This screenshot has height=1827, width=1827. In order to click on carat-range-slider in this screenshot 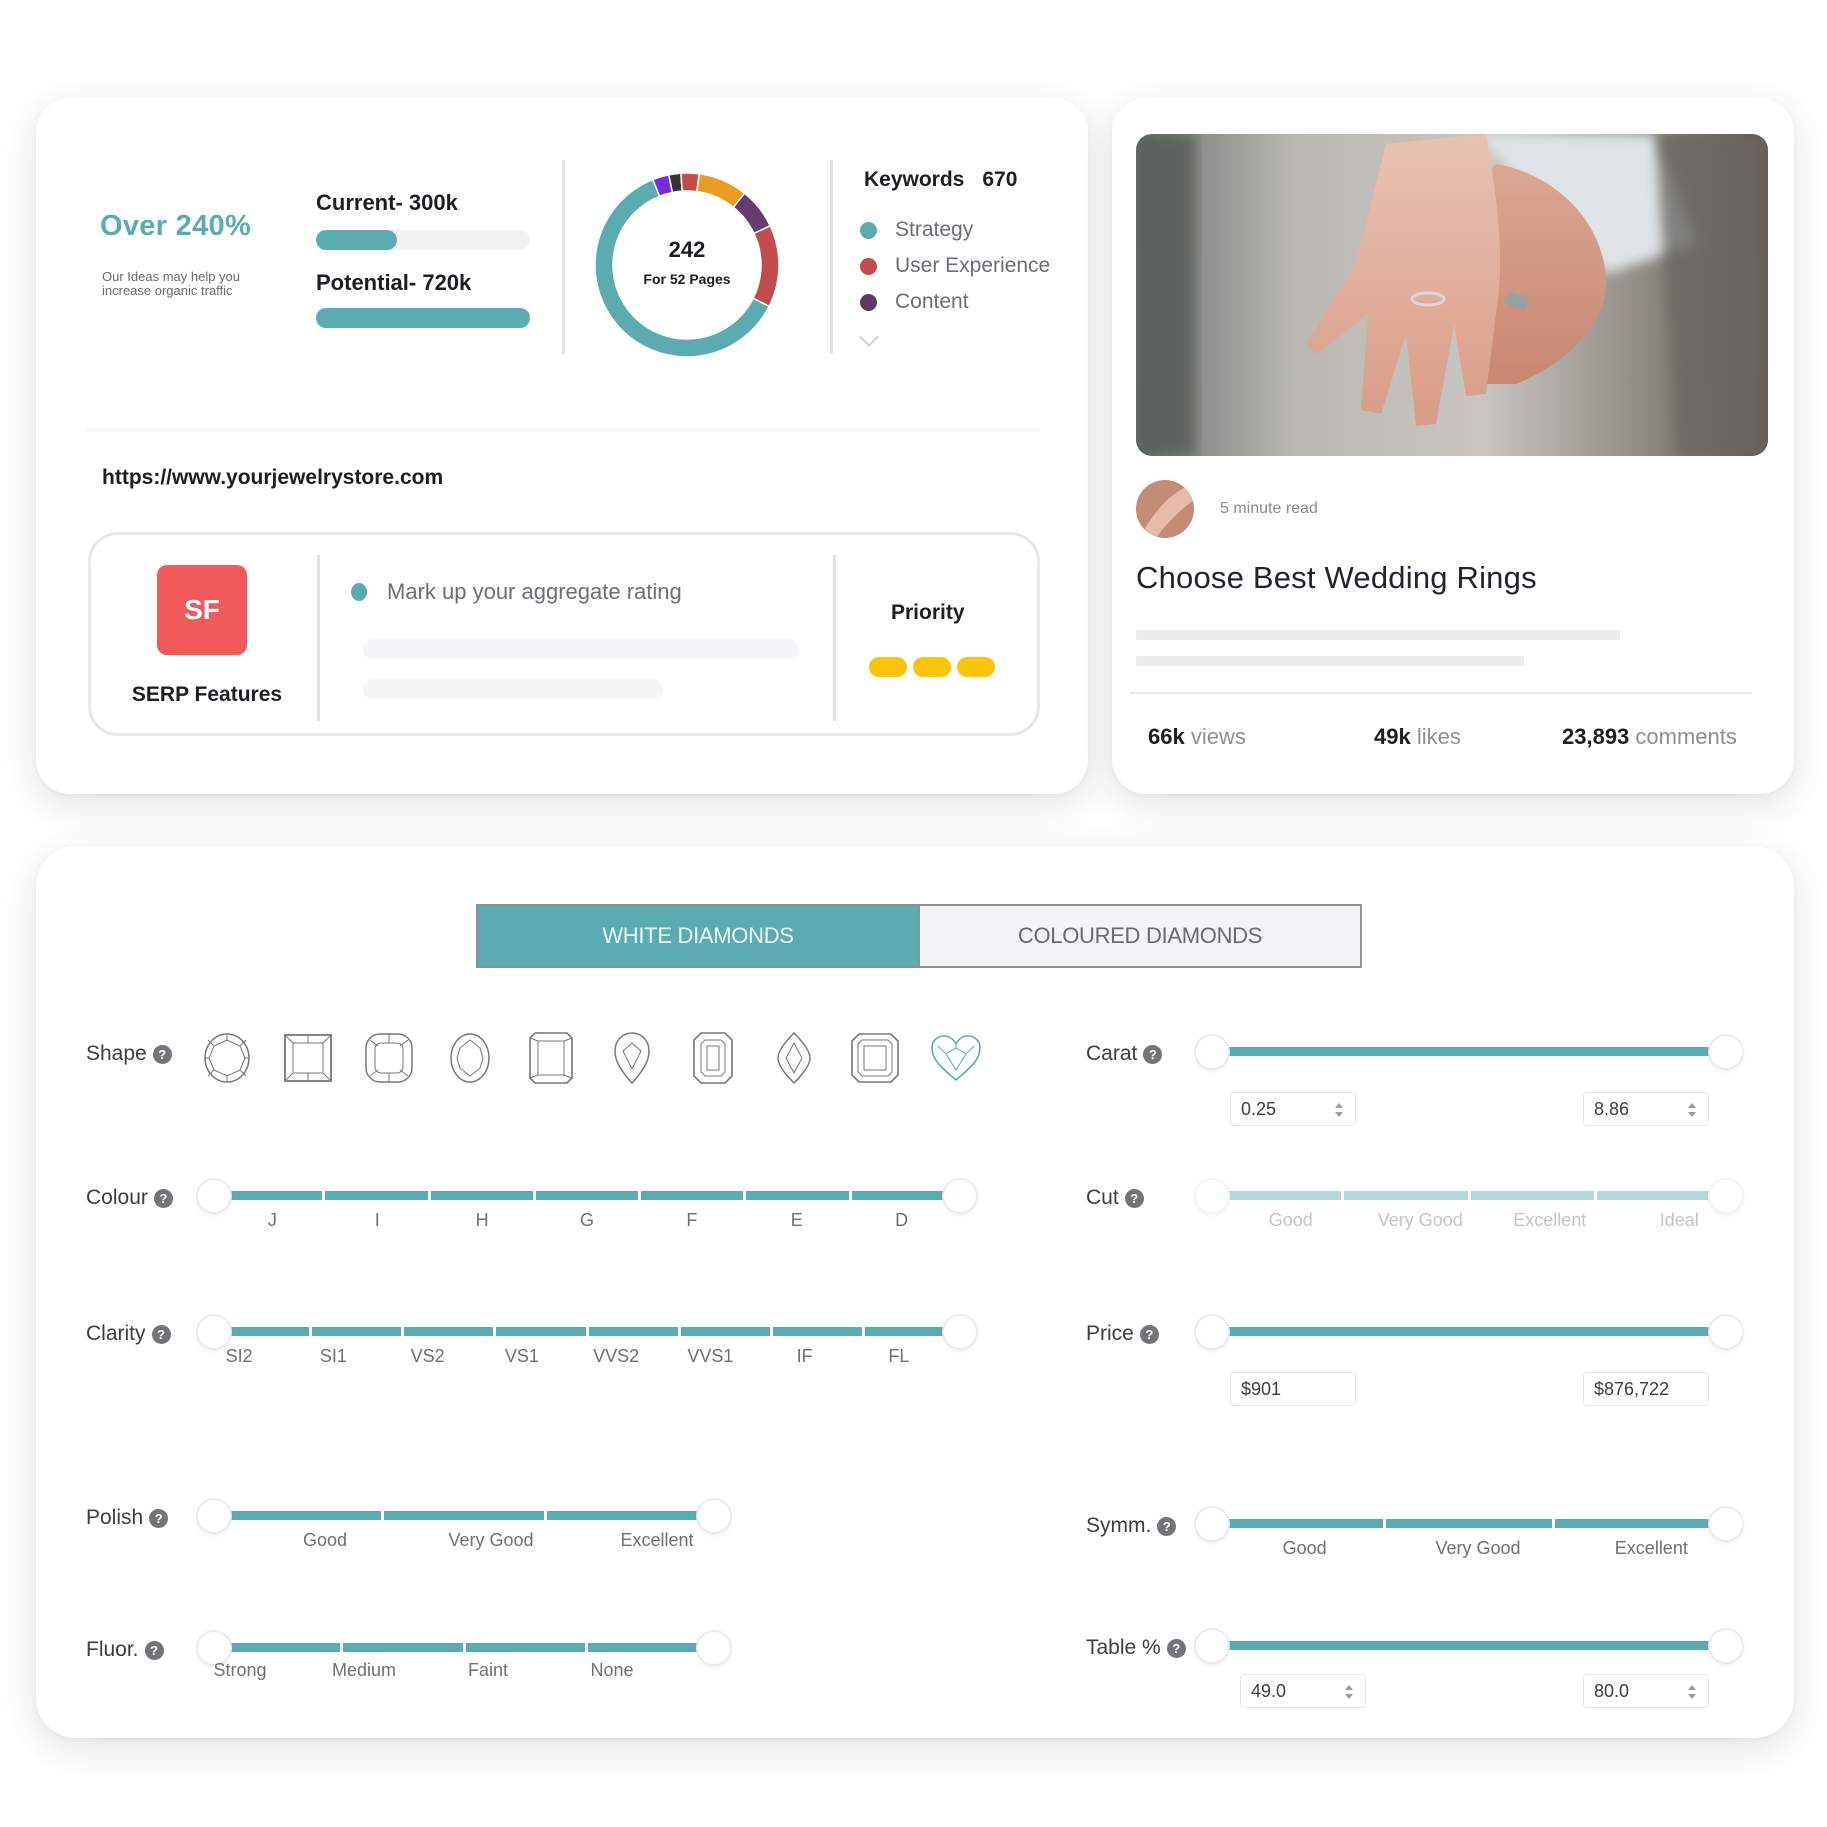, I will do `click(1469, 1052)`.